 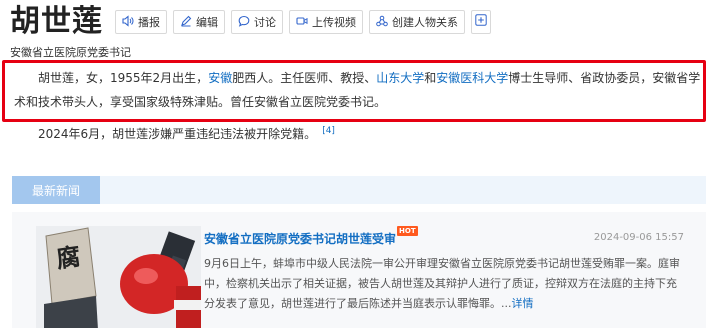 What do you see at coordinates (70, 52) in the screenshot?
I see `page-subtitle: 安徽省立医院原党委书记` at bounding box center [70, 52].